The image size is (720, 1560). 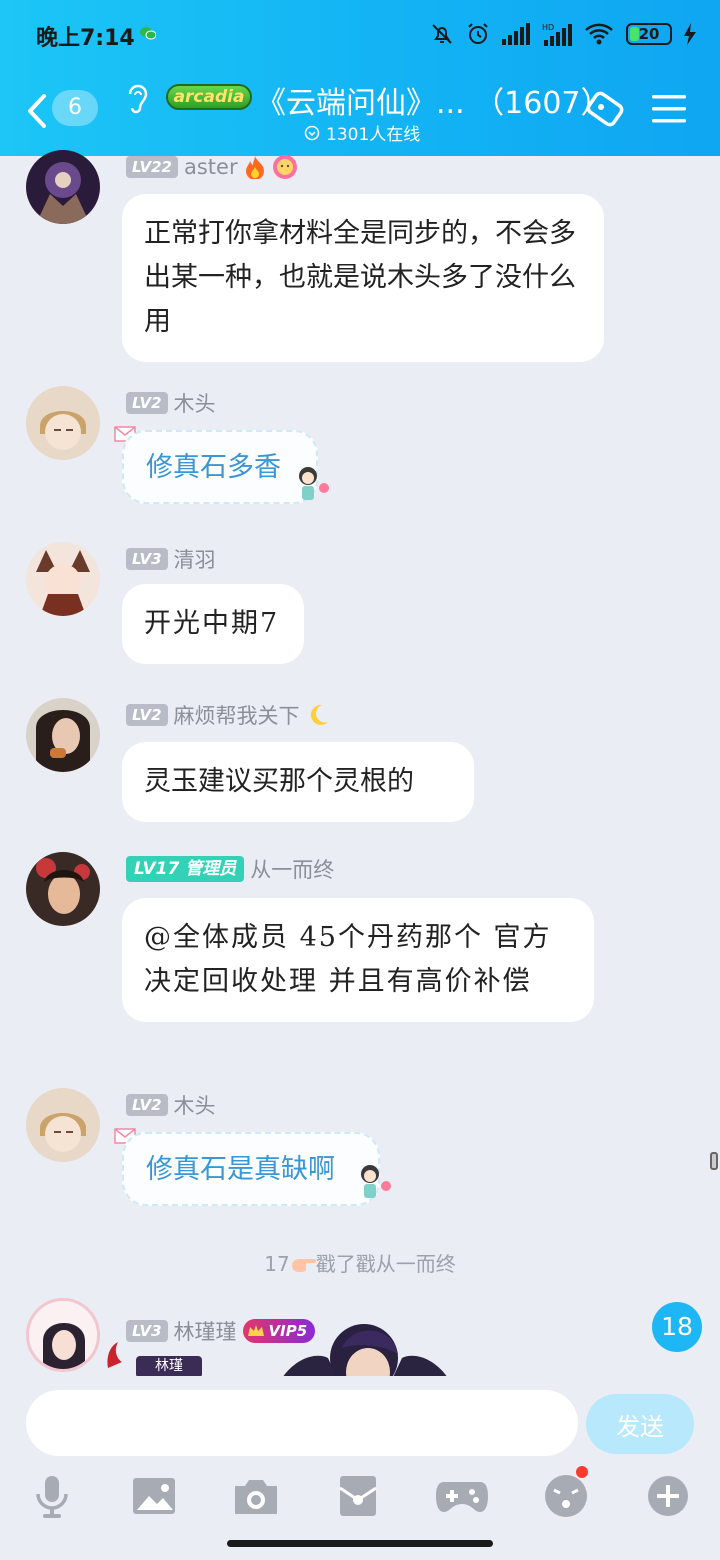 What do you see at coordinates (669, 109) in the screenshot?
I see `menu-icon` at bounding box center [669, 109].